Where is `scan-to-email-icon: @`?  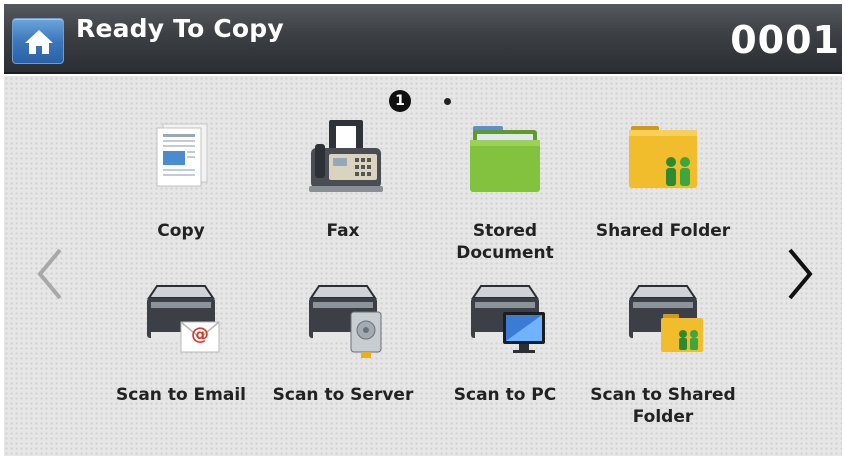
scan-to-email-icon: @ is located at coordinates (183, 319).